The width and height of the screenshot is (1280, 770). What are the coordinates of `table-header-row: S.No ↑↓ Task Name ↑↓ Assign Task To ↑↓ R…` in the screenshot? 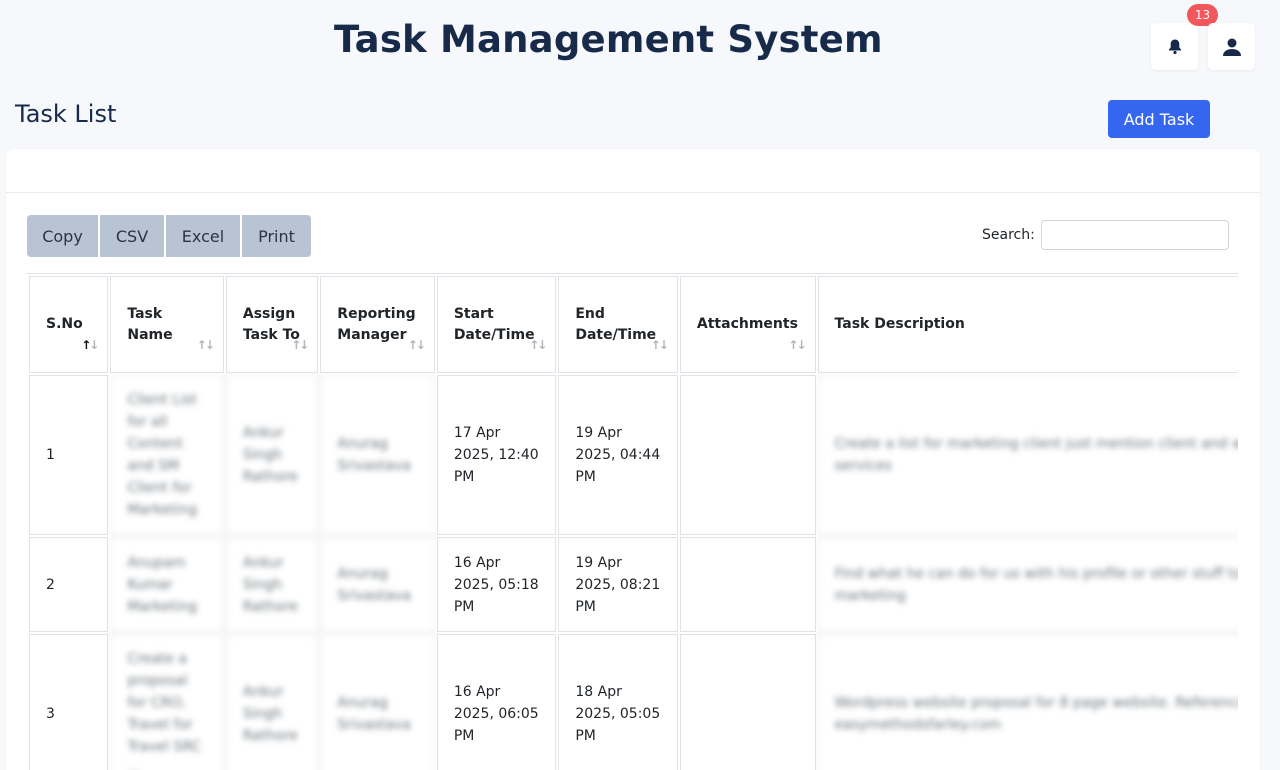 It's located at (633, 324).